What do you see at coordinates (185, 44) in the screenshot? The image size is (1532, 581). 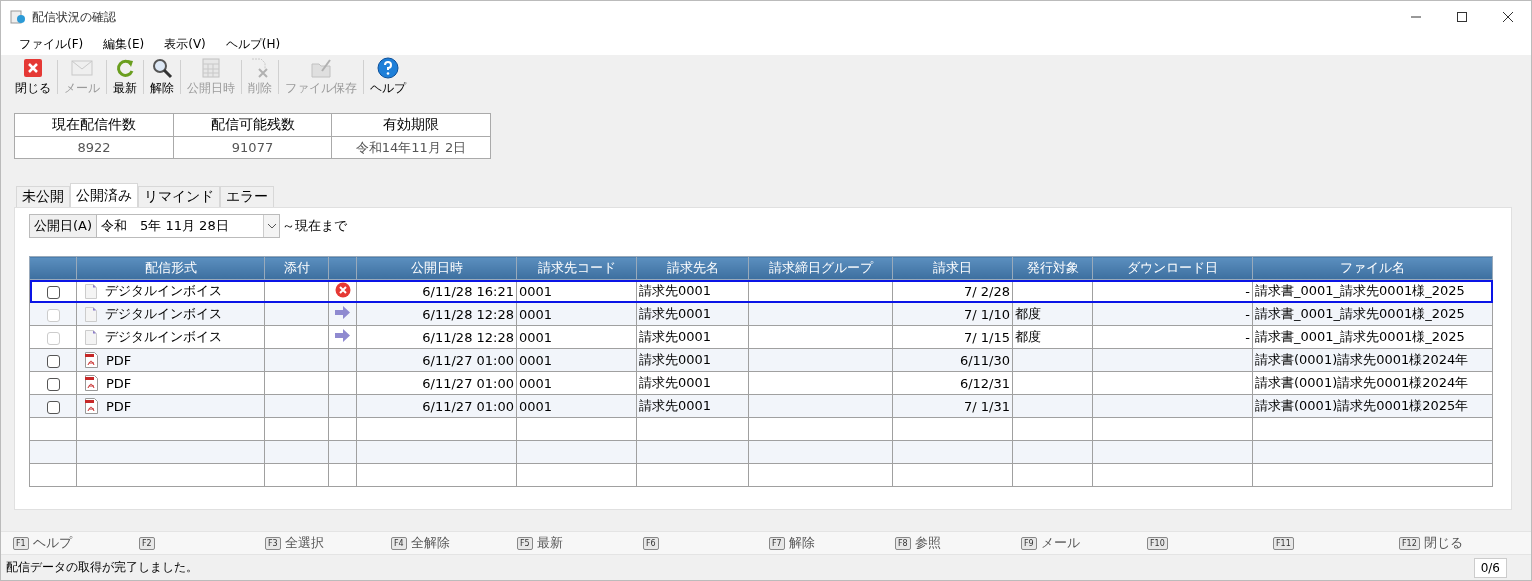 I see `menu-item: 表示(V)` at bounding box center [185, 44].